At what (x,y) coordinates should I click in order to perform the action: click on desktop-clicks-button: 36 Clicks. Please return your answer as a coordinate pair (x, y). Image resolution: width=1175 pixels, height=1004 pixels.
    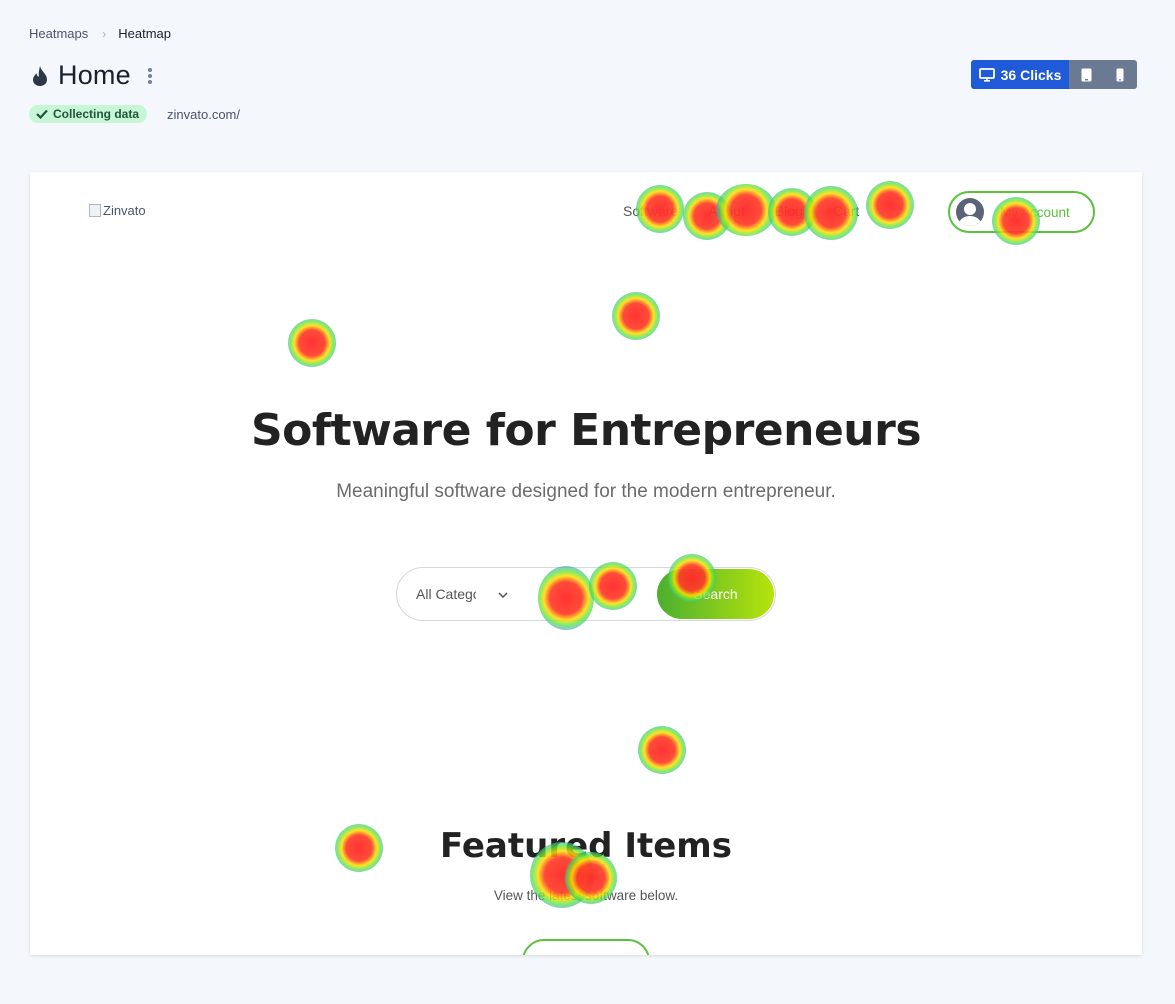
    Looking at the image, I should click on (1020, 74).